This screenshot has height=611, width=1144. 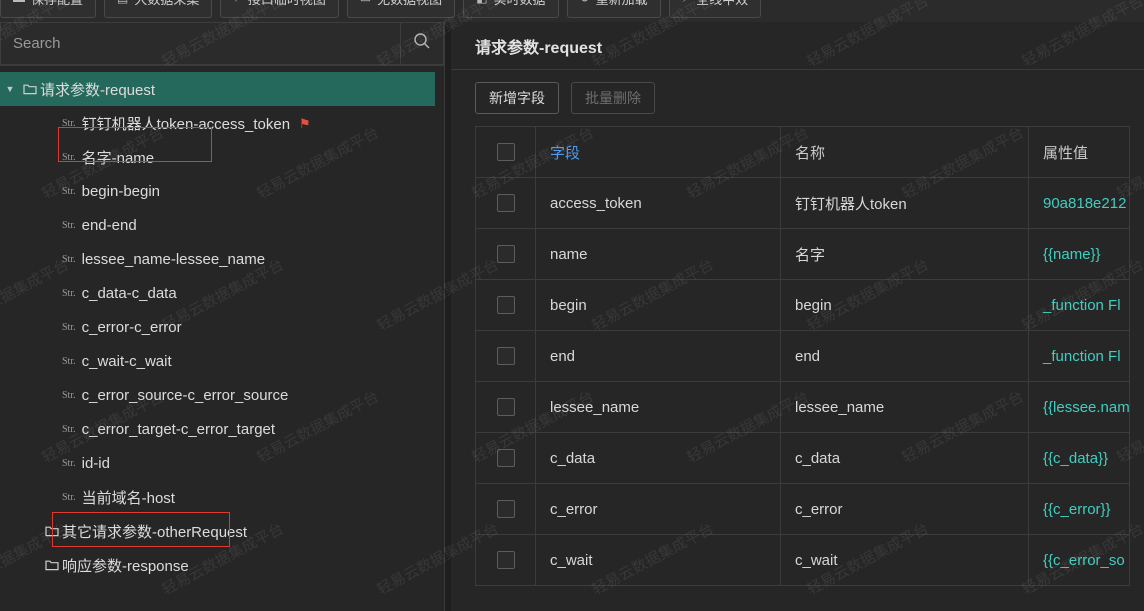 I want to click on cell-name-text: lessee_name, so click(x=840, y=407).